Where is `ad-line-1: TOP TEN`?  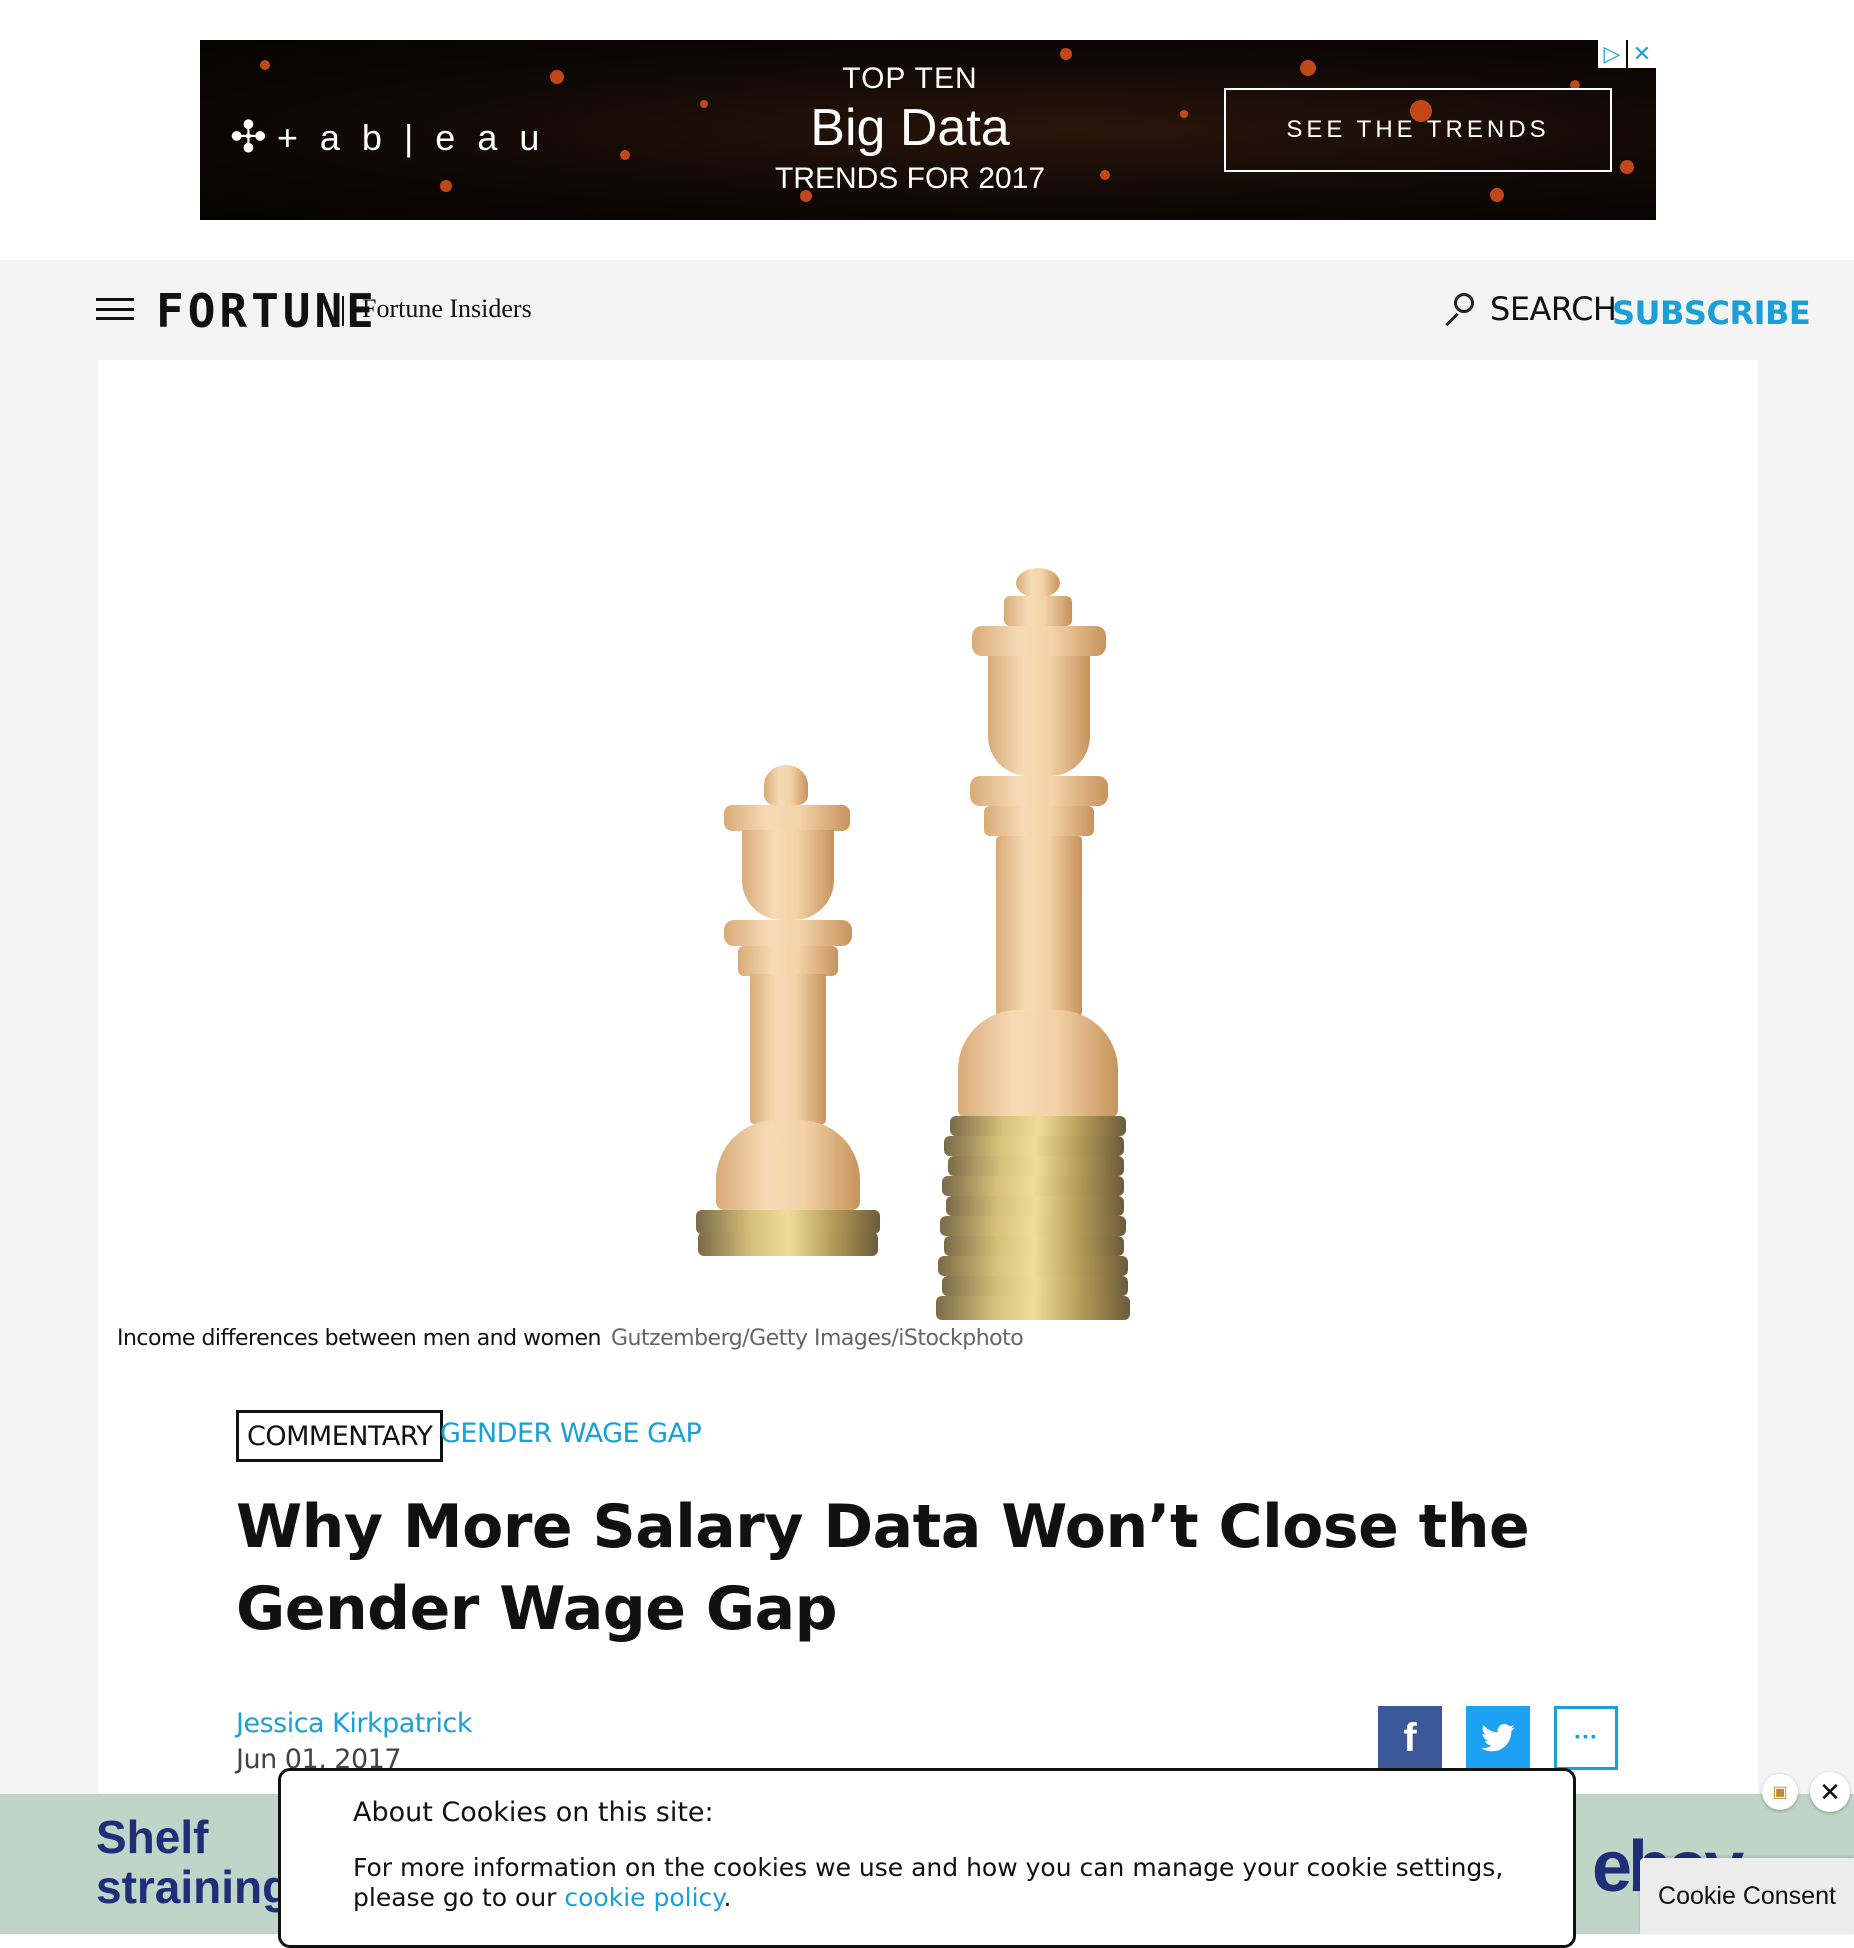
ad-line-1: TOP TEN is located at coordinates (910, 78).